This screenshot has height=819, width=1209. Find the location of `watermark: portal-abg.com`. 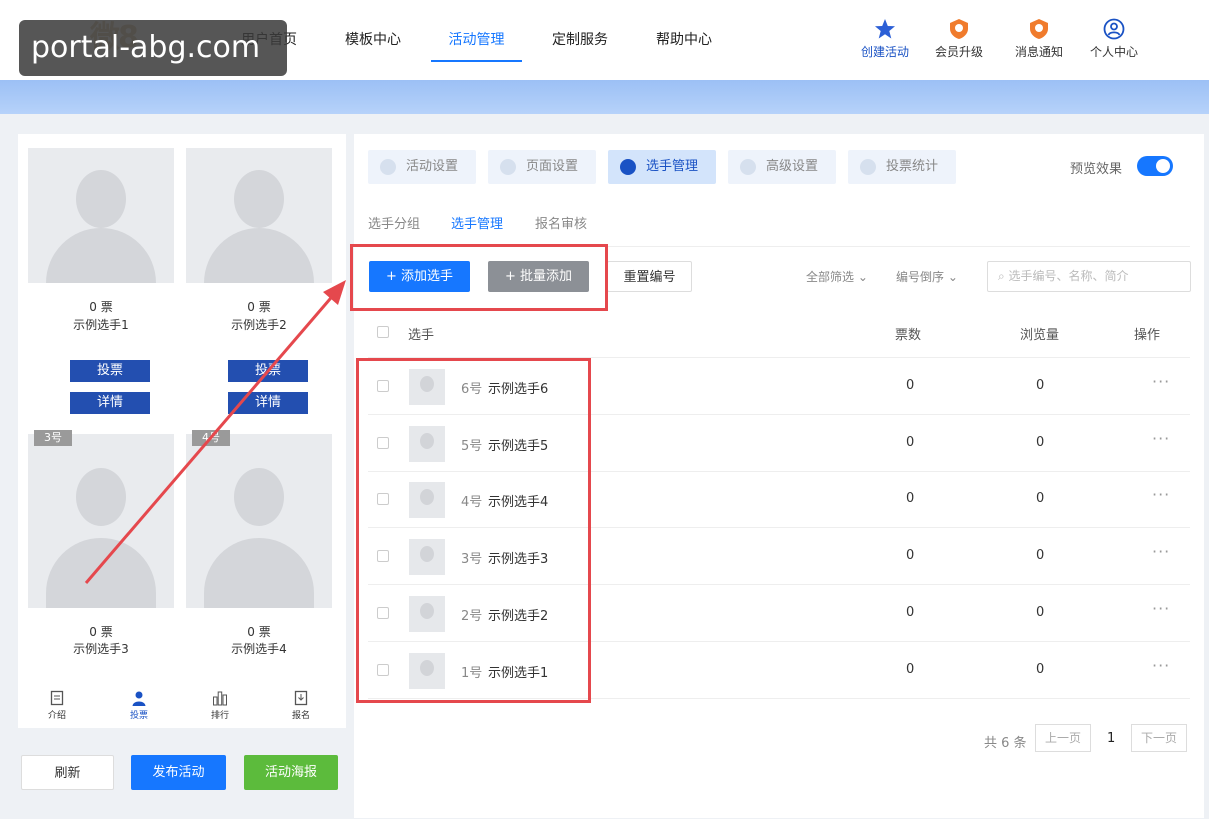

watermark: portal-abg.com is located at coordinates (153, 48).